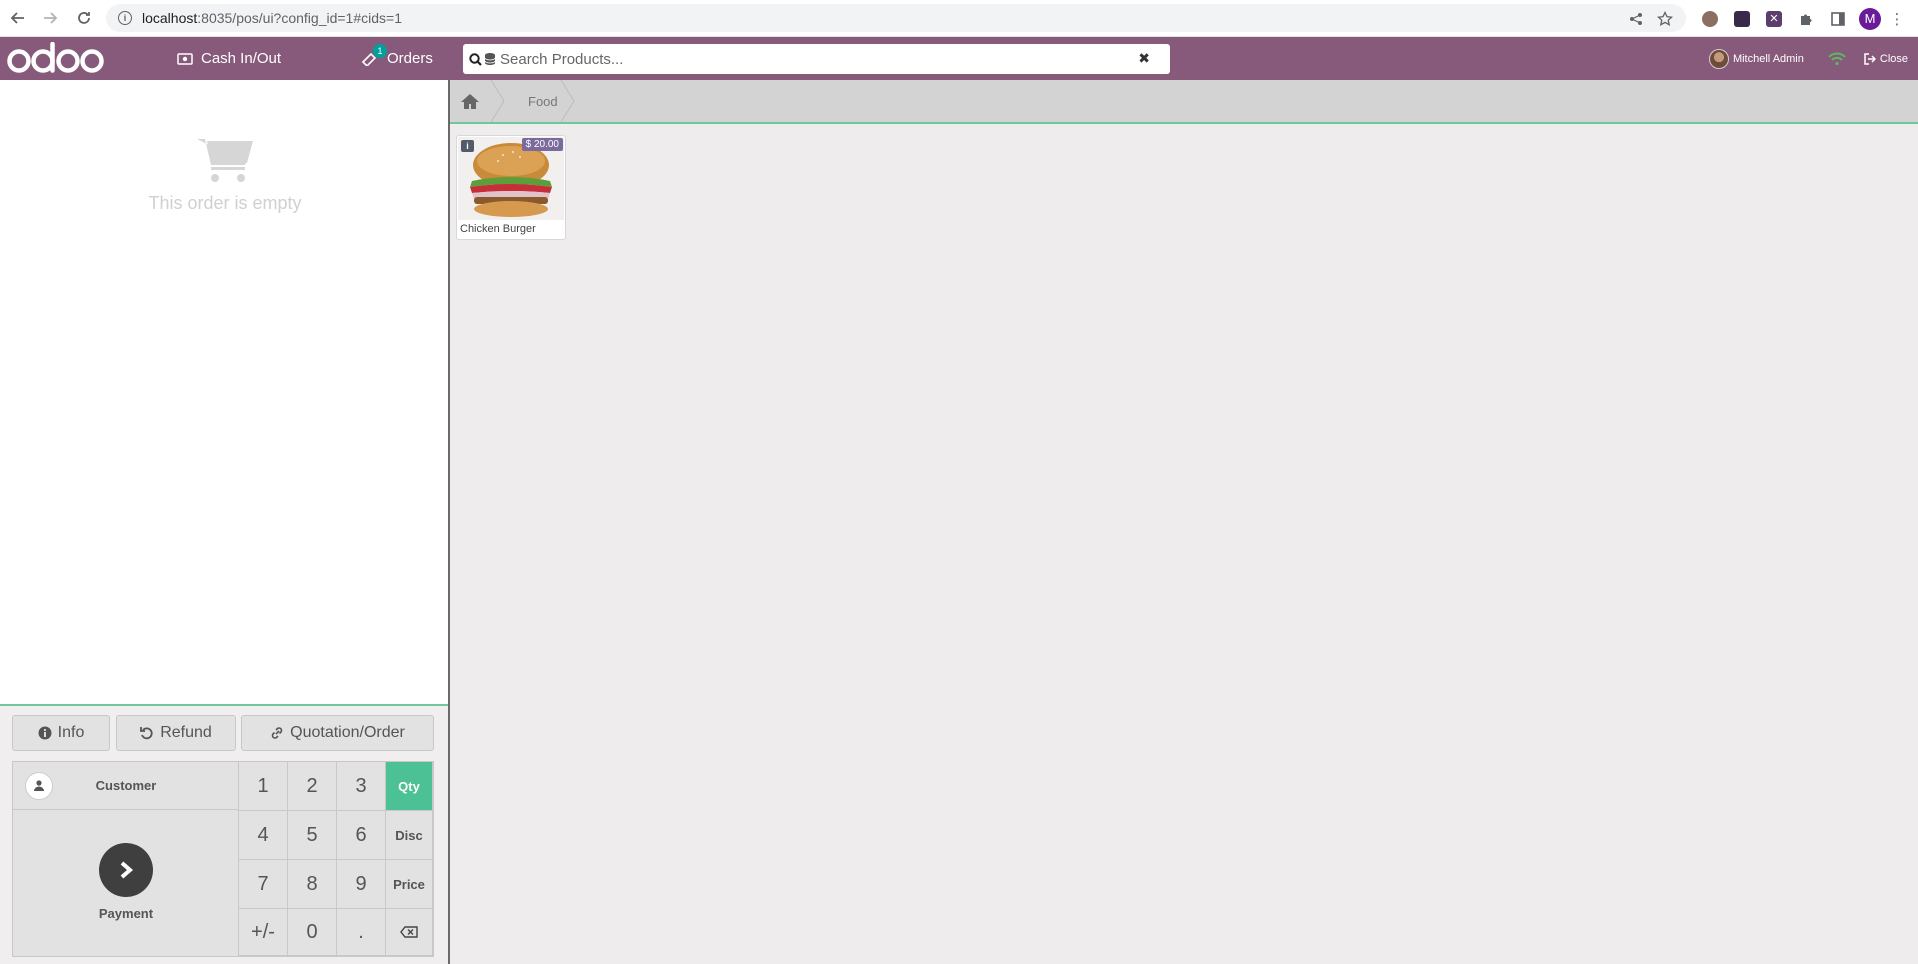  What do you see at coordinates (409, 884) in the screenshot?
I see `price-mode-button: Price` at bounding box center [409, 884].